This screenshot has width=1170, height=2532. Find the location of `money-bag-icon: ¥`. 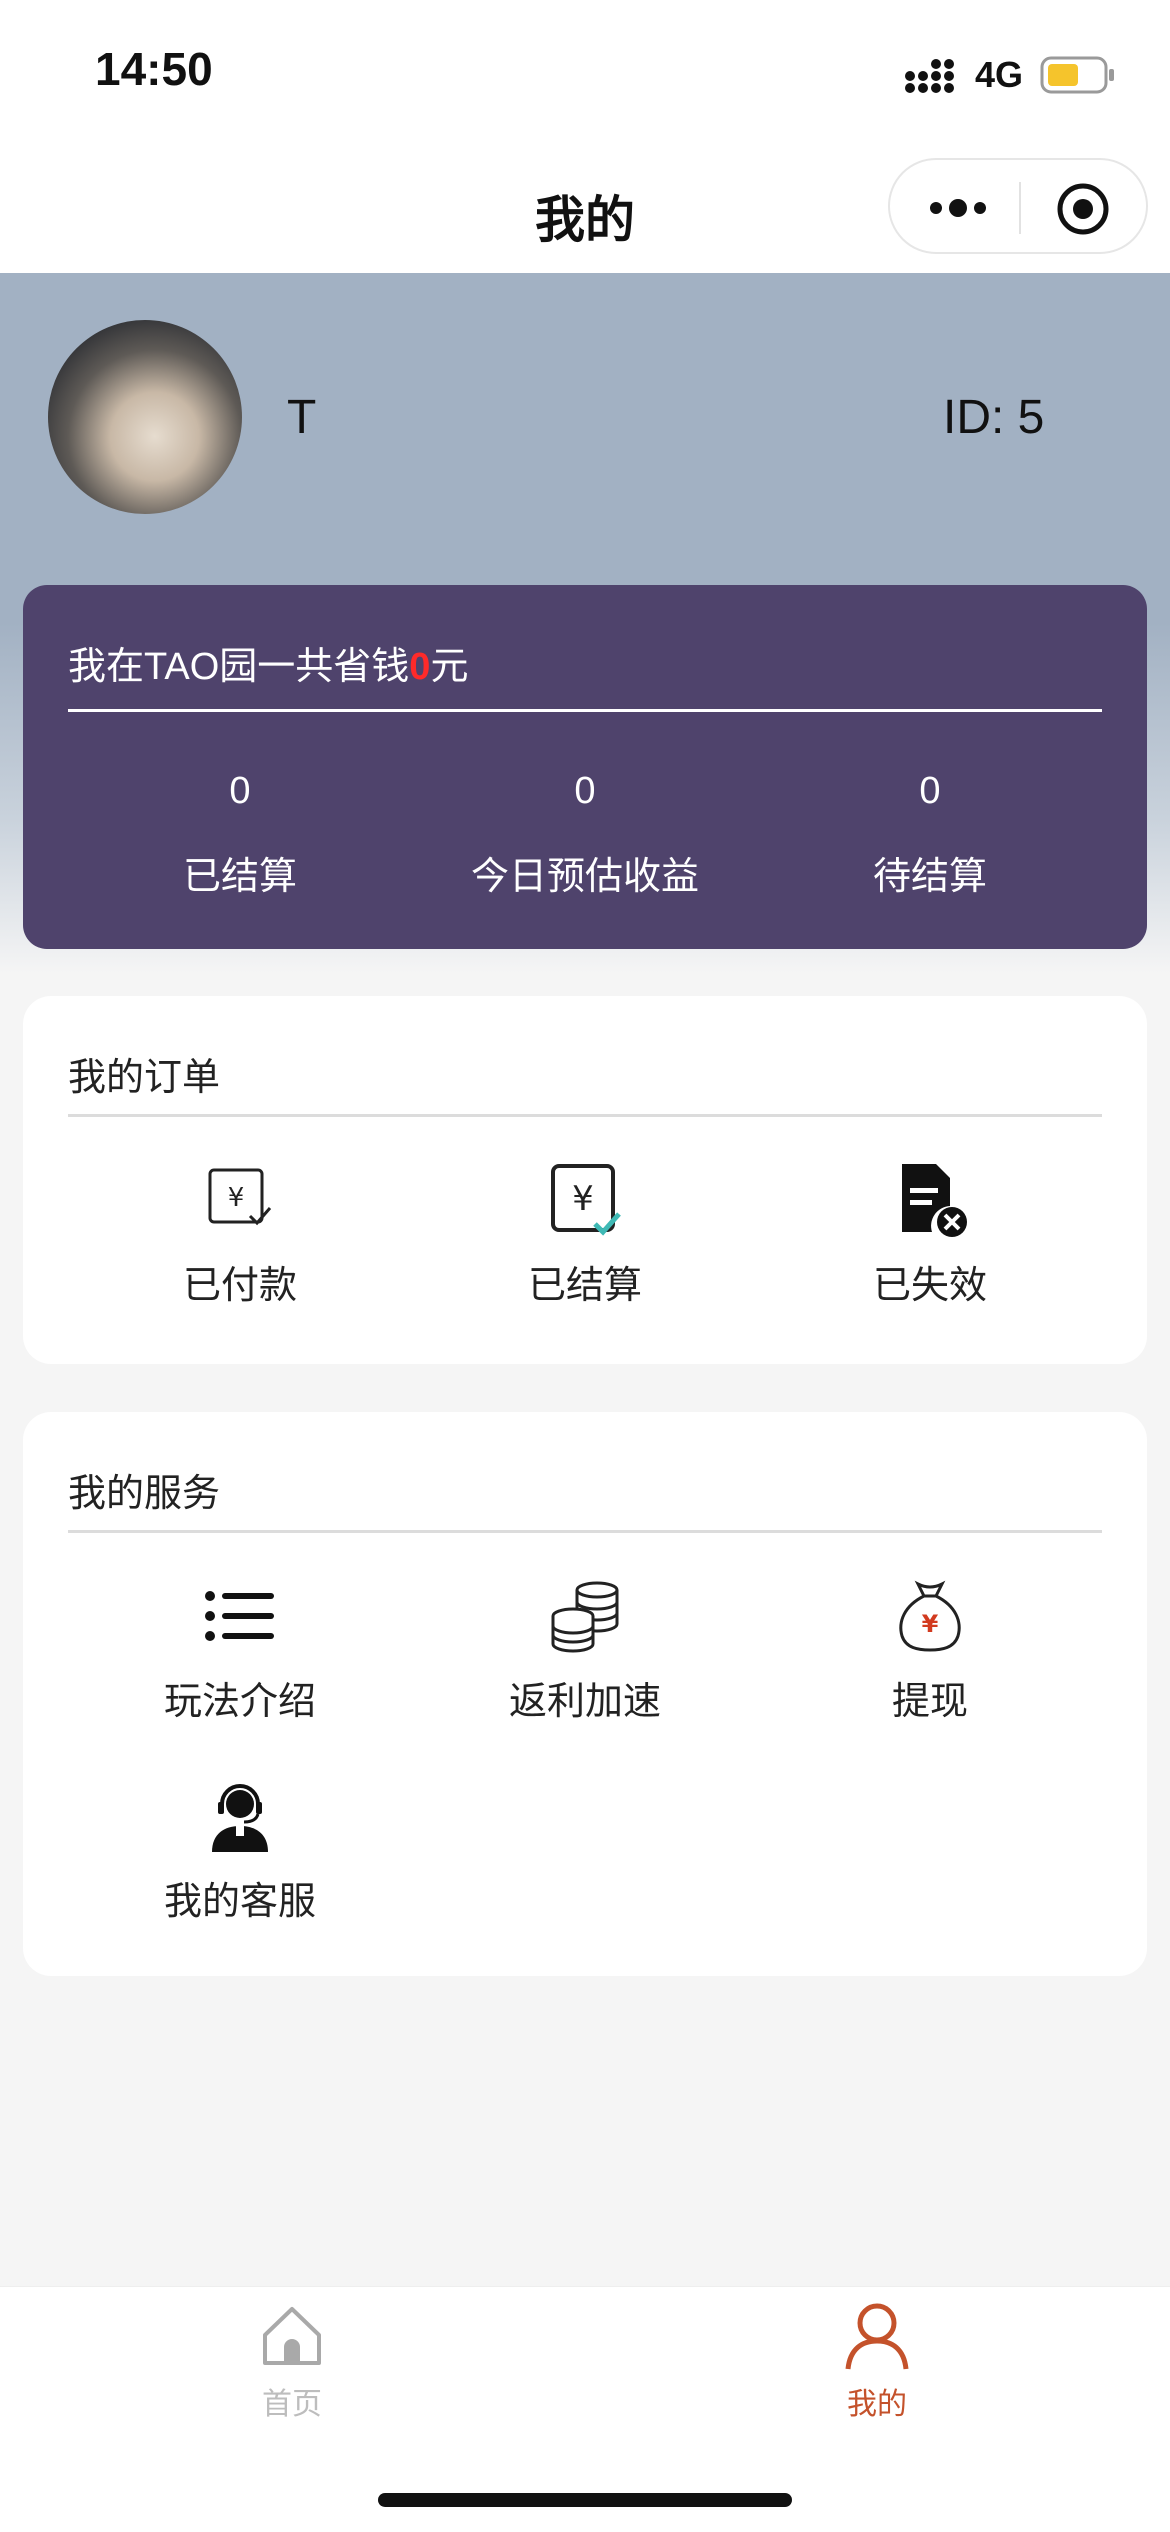

money-bag-icon: ¥ is located at coordinates (930, 1616).